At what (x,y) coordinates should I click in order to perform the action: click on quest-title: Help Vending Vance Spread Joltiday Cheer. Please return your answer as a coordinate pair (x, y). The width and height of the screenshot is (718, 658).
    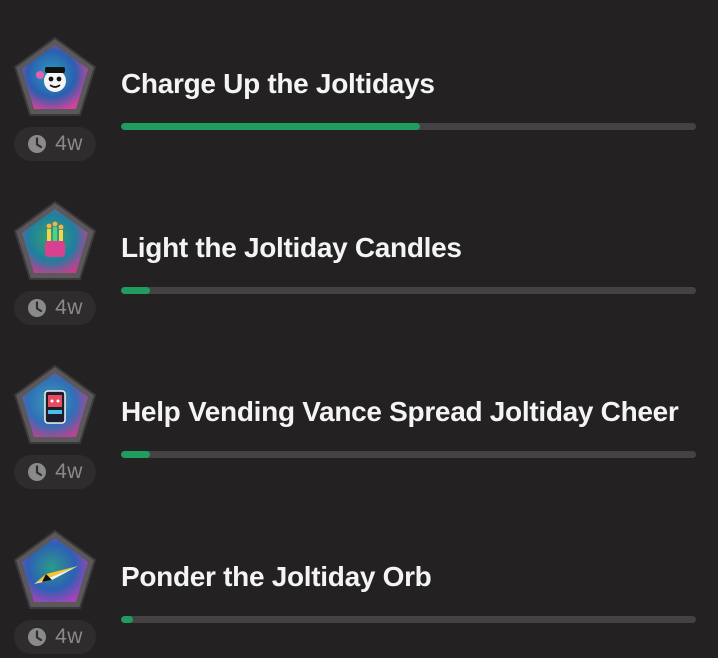
    Looking at the image, I should click on (400, 411).